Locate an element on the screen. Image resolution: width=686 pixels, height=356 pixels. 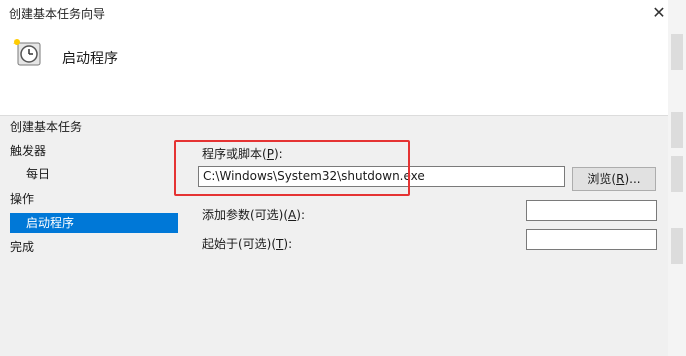
nav-step-trigger: 触发器 is located at coordinates (28, 151).